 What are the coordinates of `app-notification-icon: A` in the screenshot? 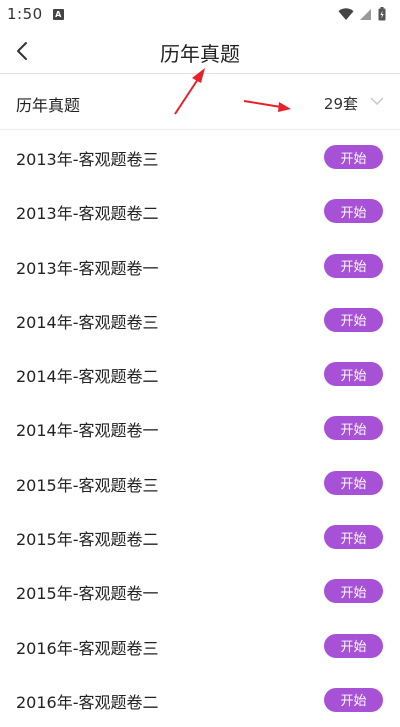 It's located at (58, 14).